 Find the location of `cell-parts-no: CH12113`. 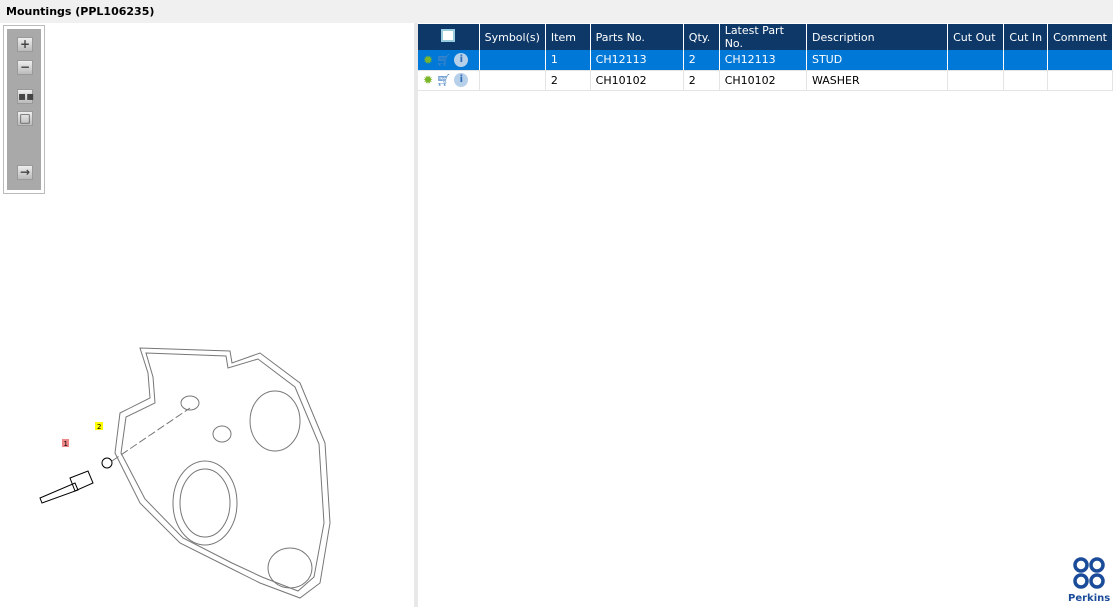

cell-parts-no: CH12113 is located at coordinates (637, 60).